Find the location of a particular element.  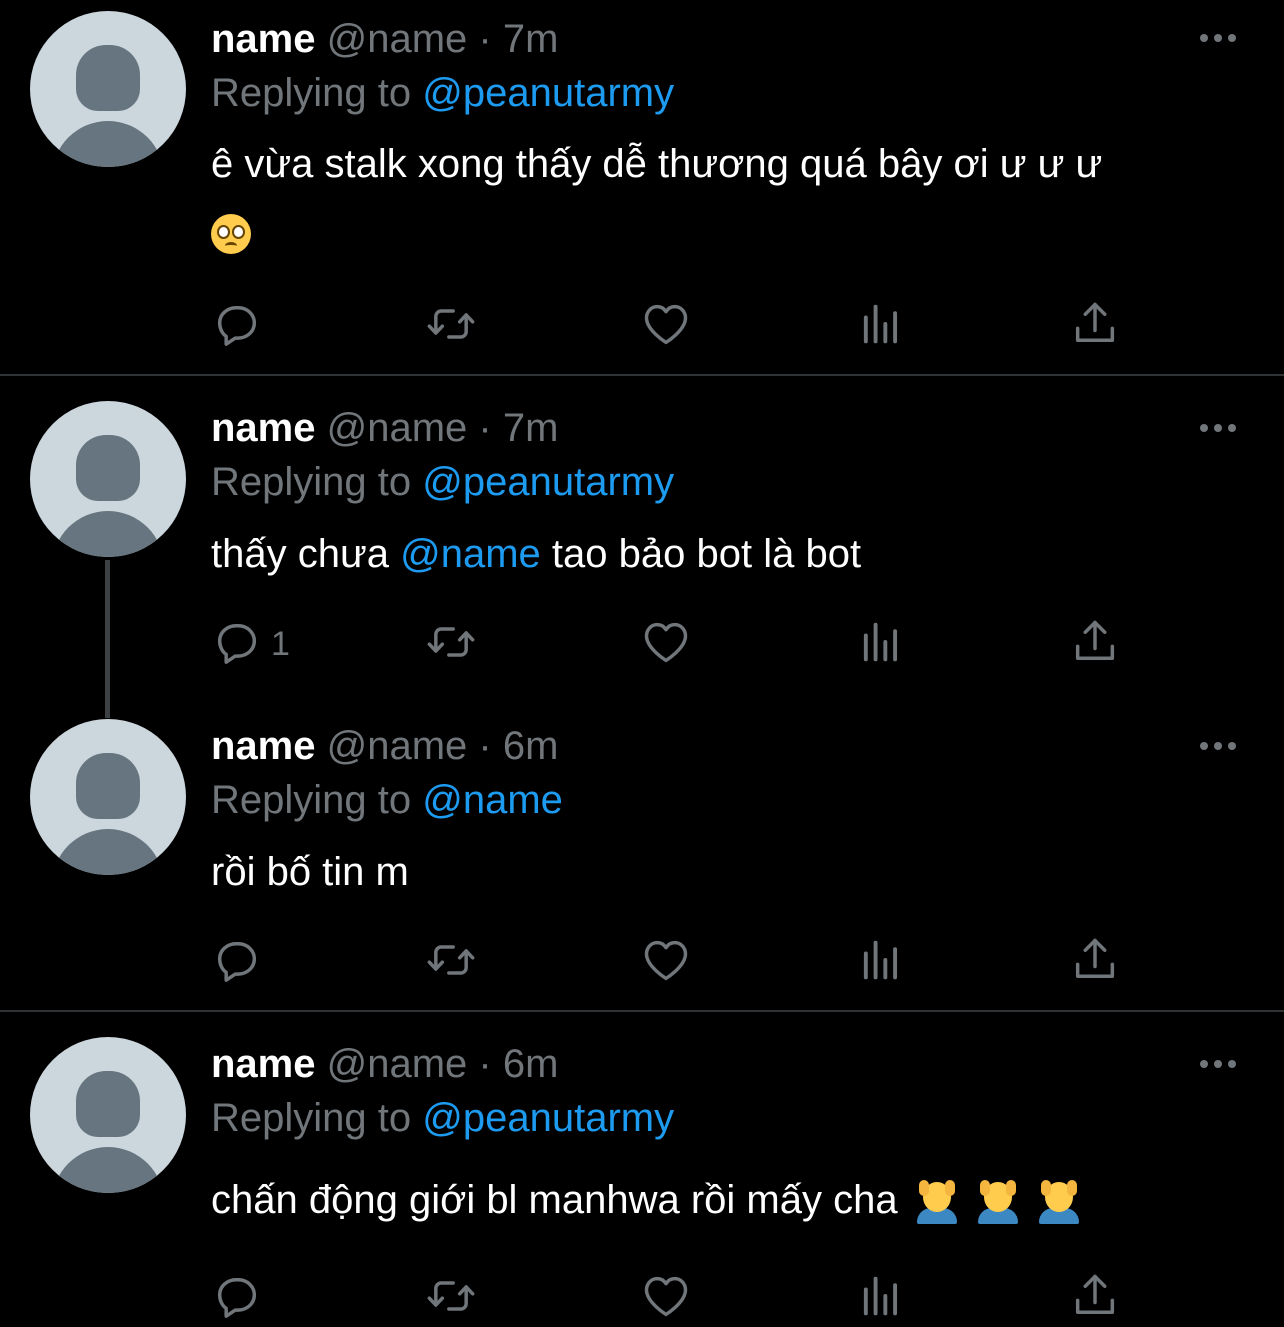

replying-to-mention: @name is located at coordinates (492, 800).